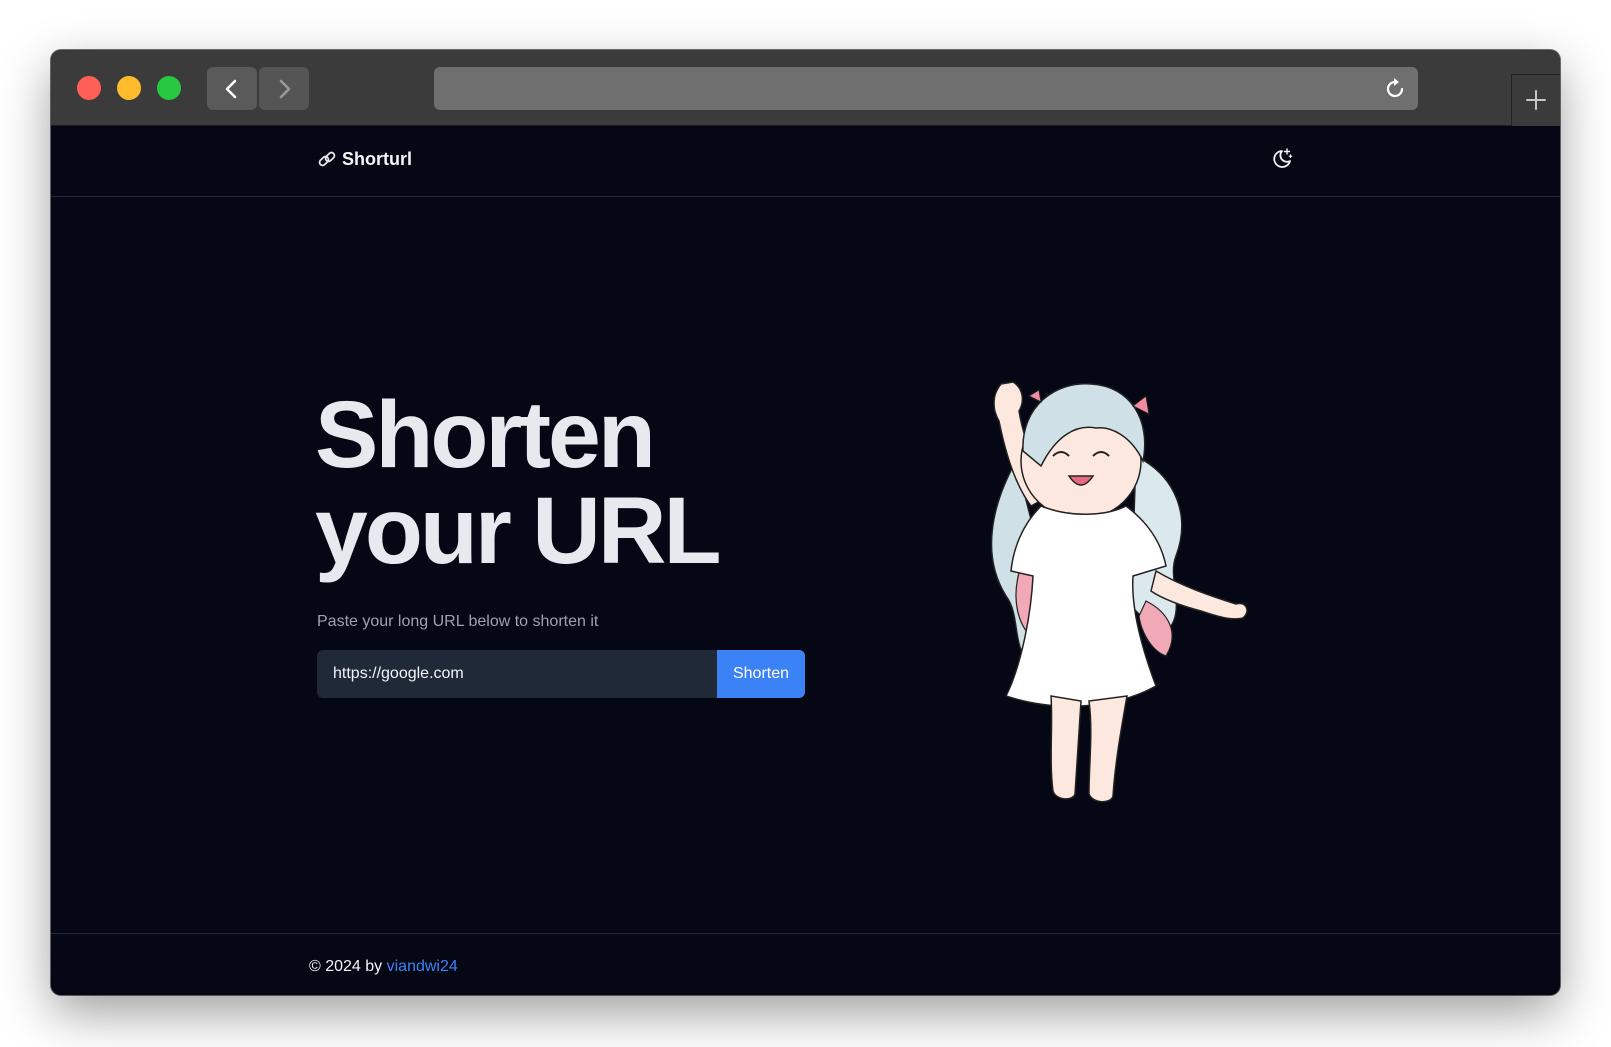 The height and width of the screenshot is (1047, 1611). Describe the element at coordinates (1395, 89) in the screenshot. I see `reload-icon` at that location.